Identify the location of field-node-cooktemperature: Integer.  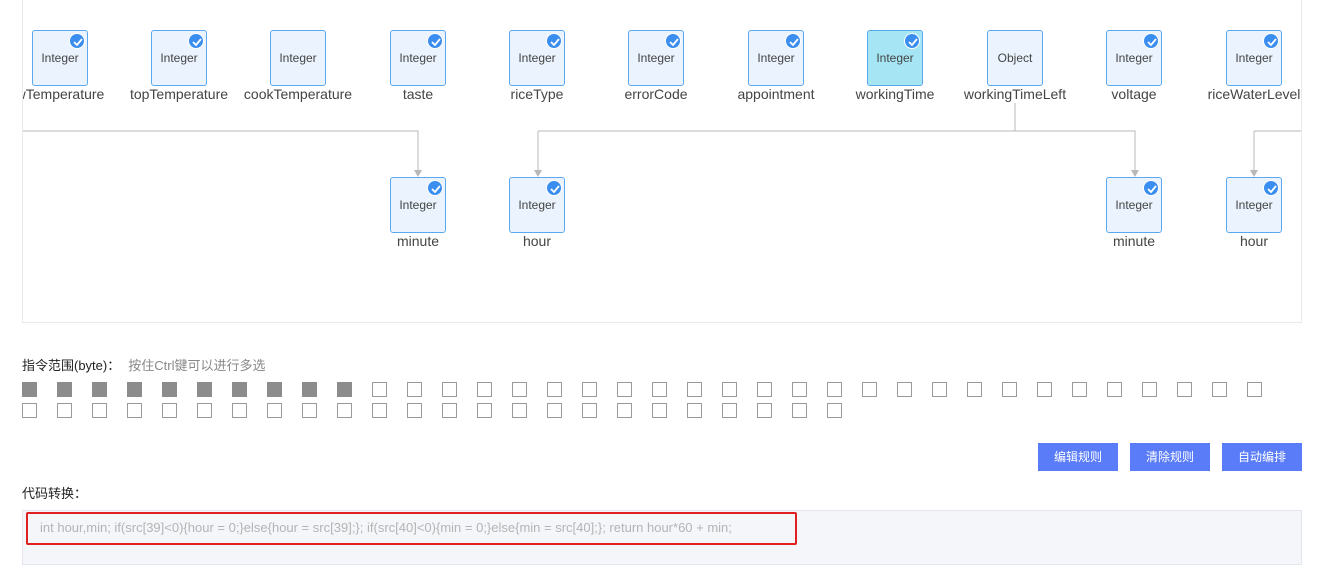
(298, 58).